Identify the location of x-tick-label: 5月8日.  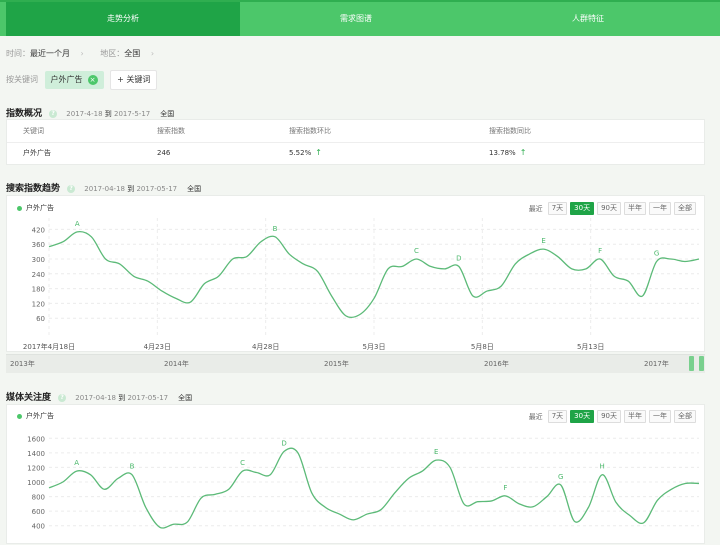
(482, 347).